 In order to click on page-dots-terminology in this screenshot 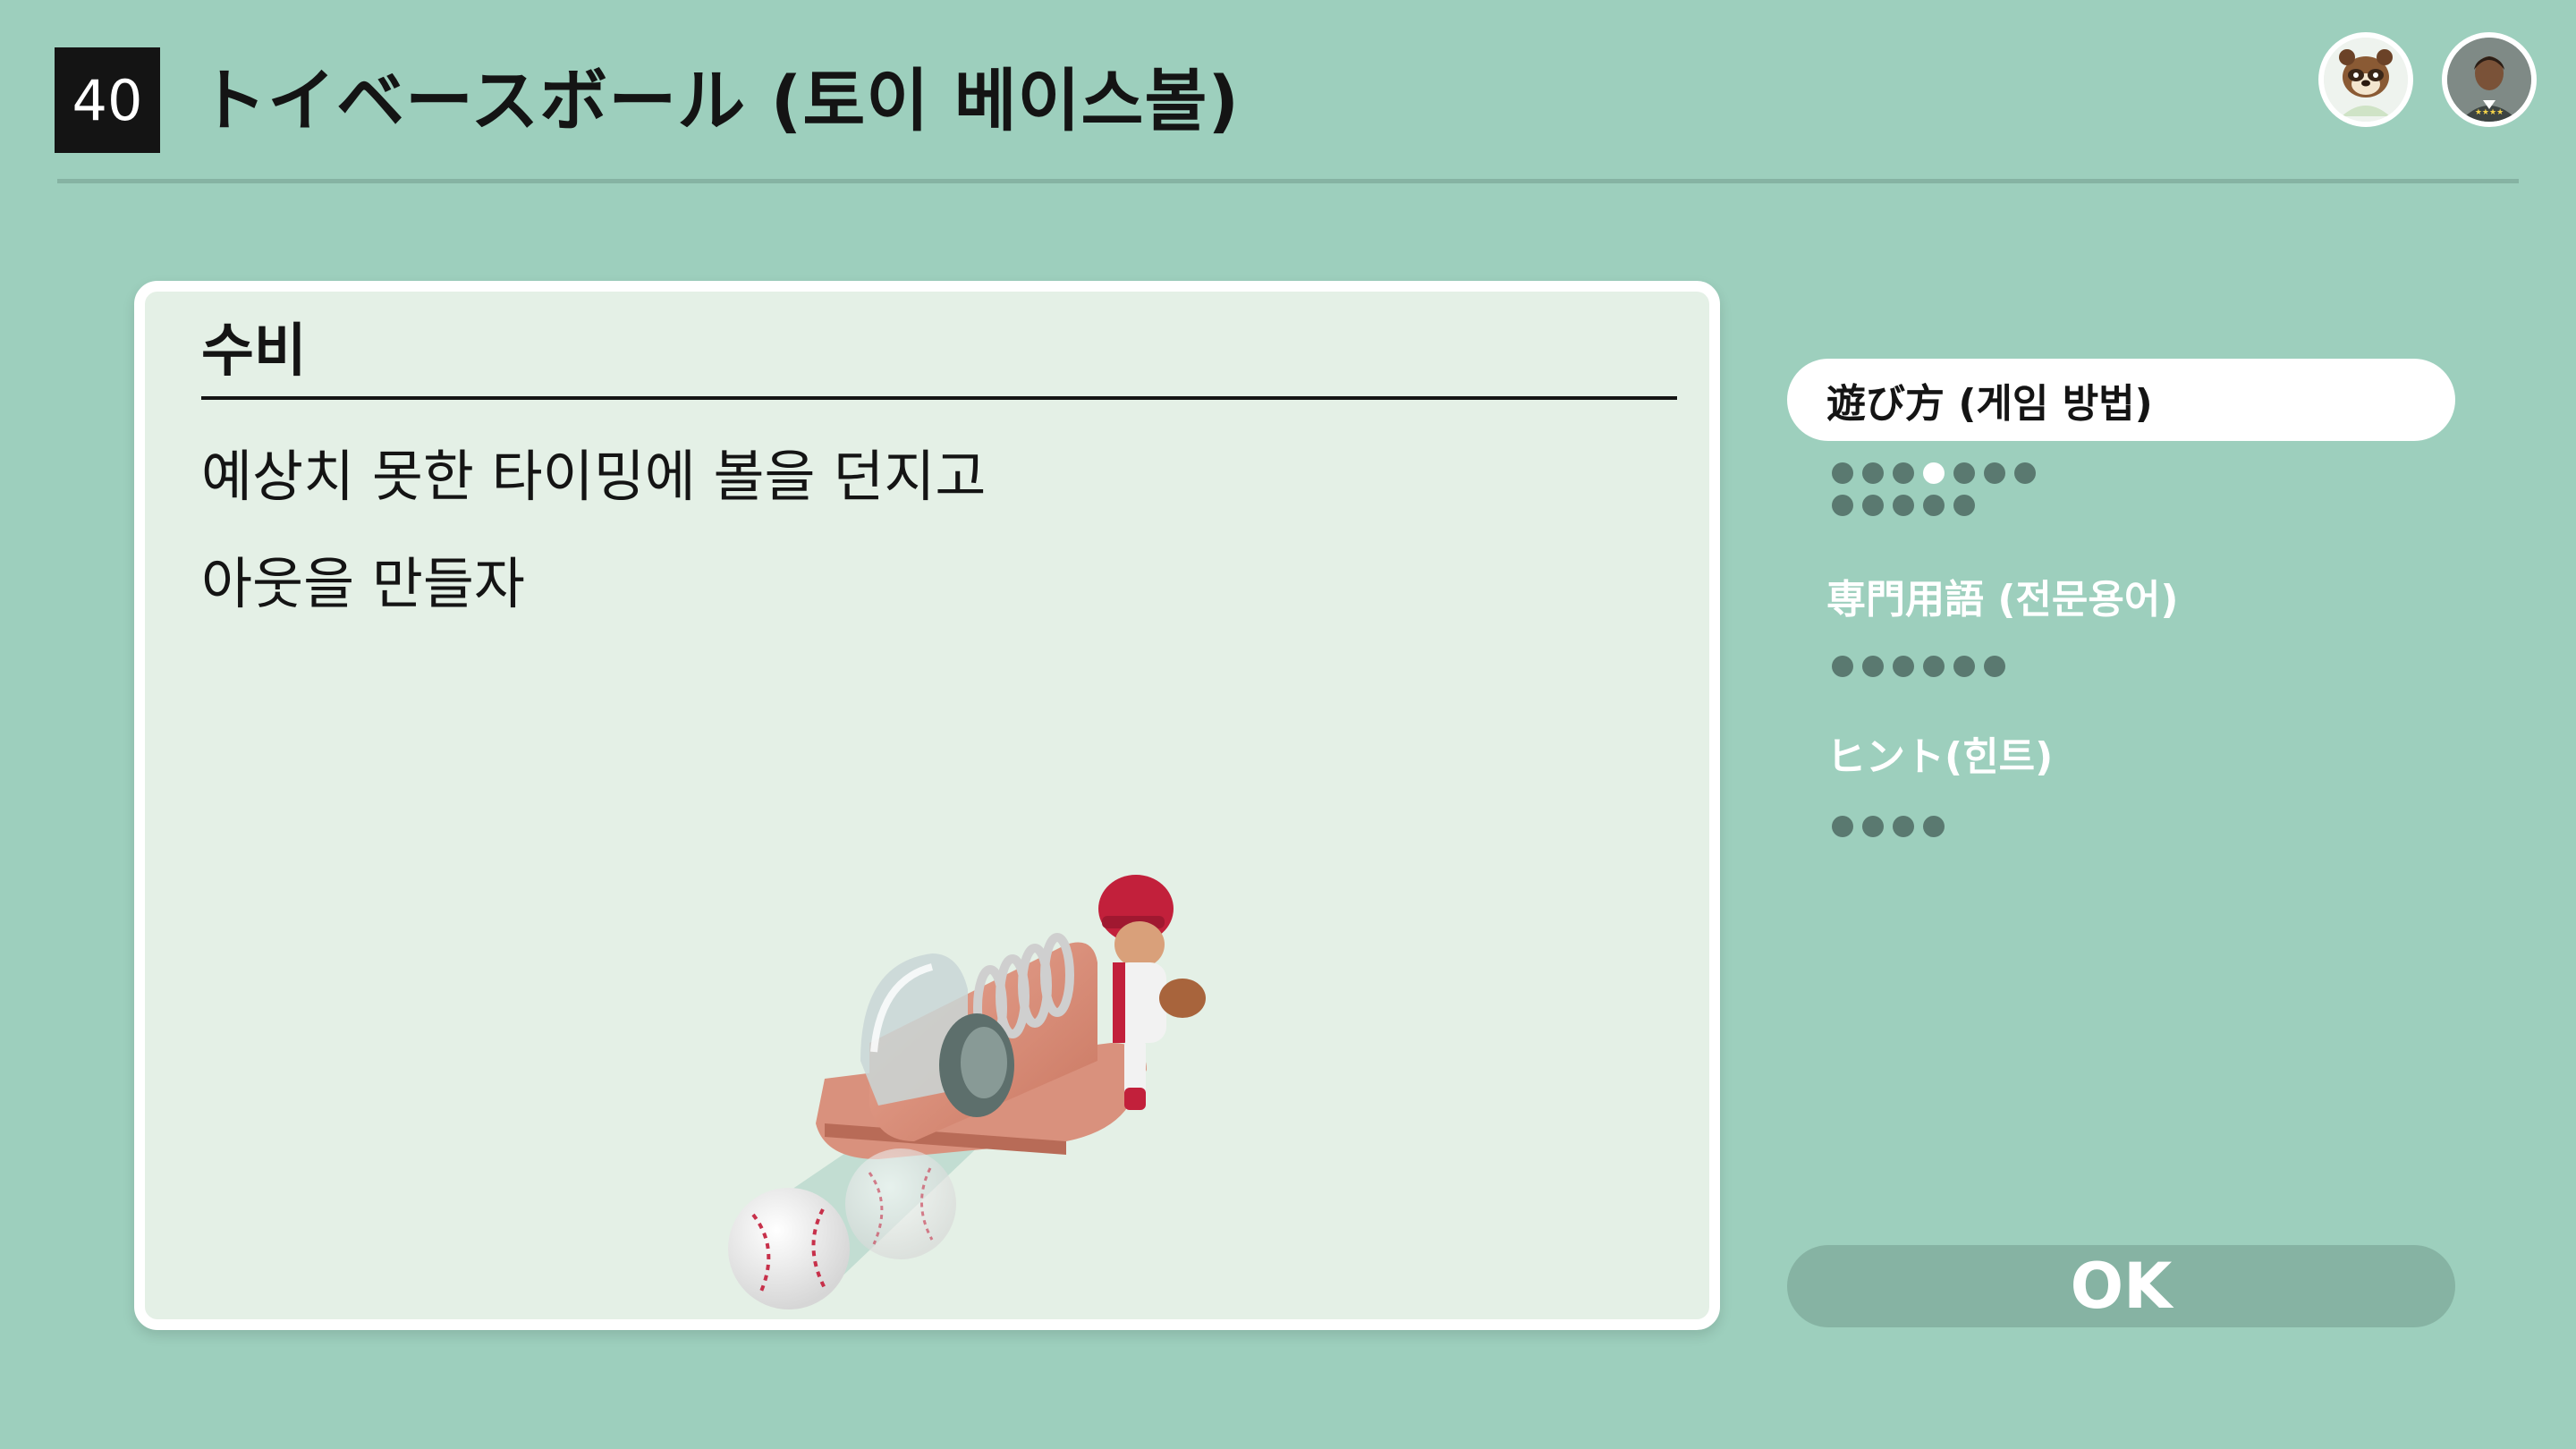, I will do `click(1918, 666)`.